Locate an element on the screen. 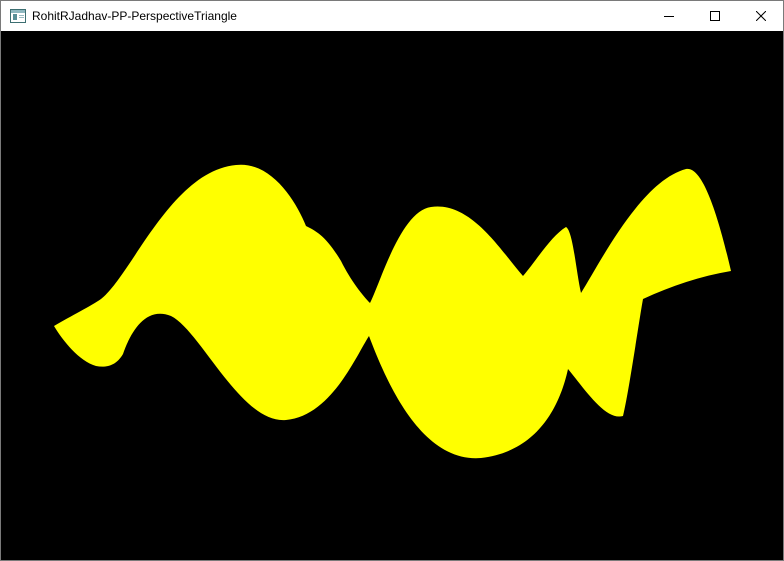 The width and height of the screenshot is (784, 561). title-bar: RohitRJadhav-PP-PerspectiveTriangle is located at coordinates (392, 16).